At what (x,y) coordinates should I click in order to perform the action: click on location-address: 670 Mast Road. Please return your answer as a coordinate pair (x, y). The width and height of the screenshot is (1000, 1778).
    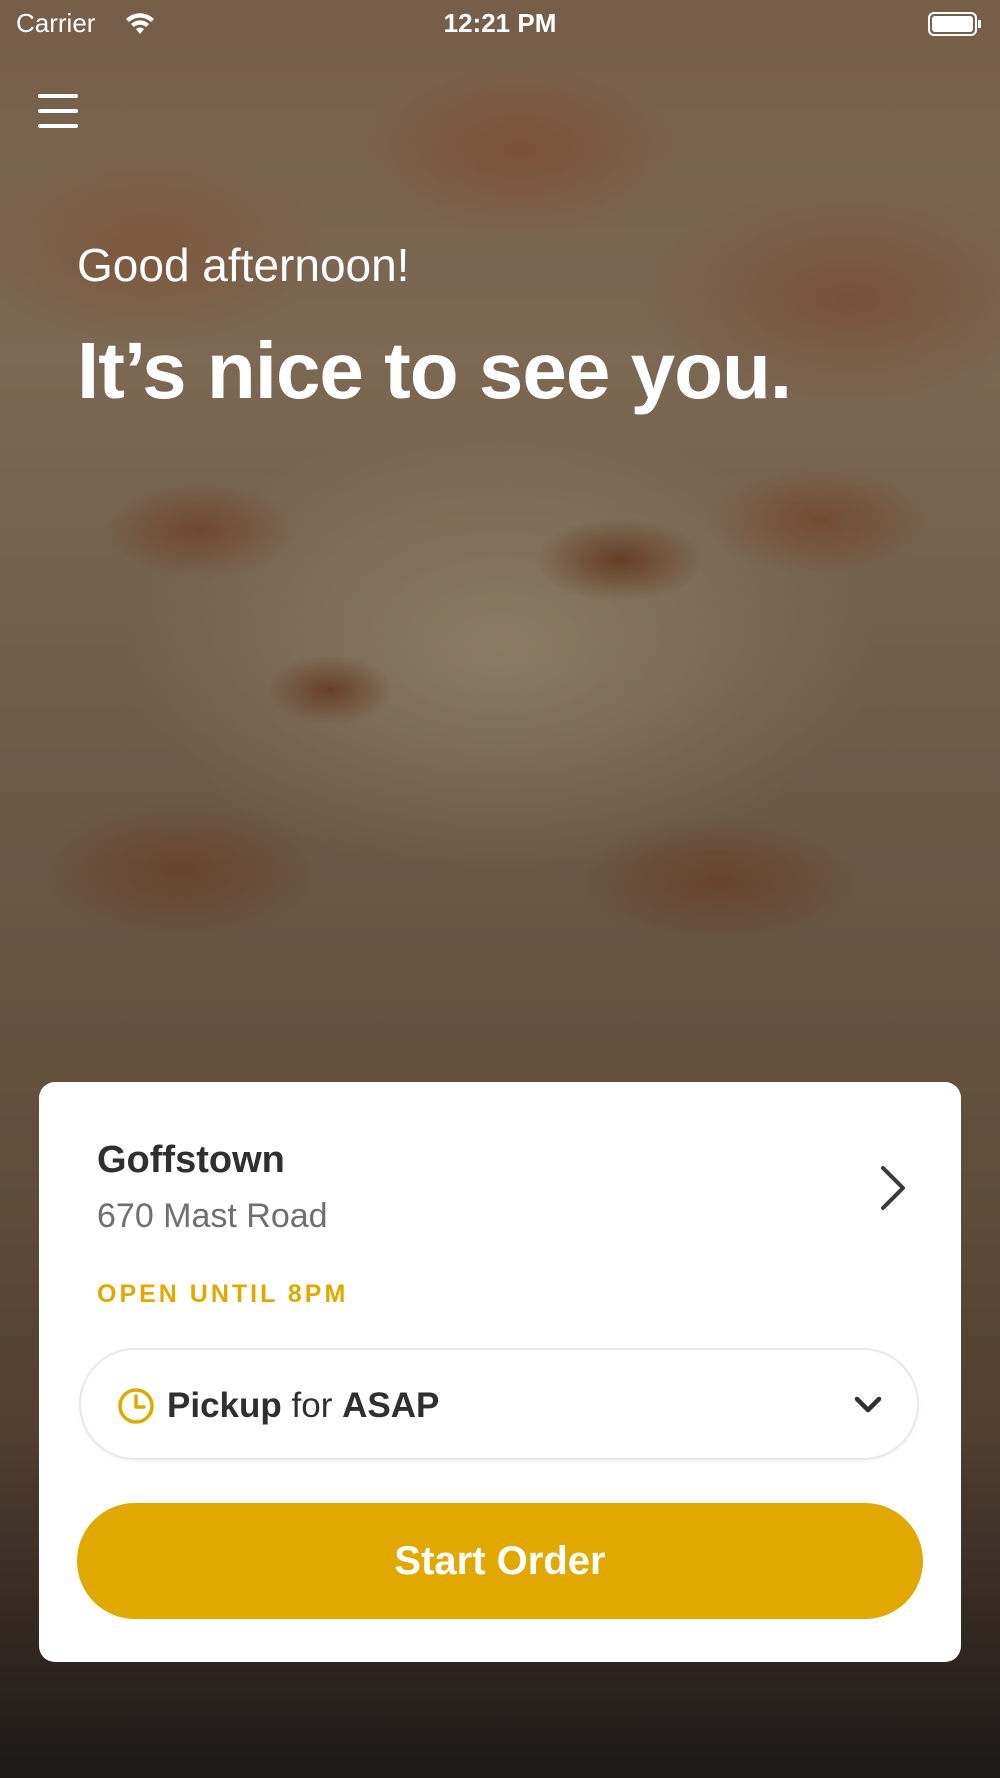
    Looking at the image, I should click on (212, 1216).